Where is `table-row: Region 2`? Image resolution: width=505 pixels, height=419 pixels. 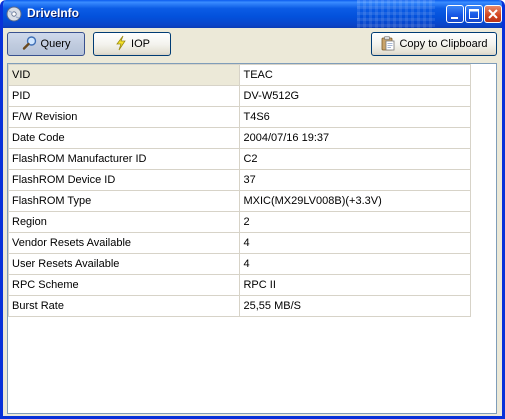 table-row: Region 2 is located at coordinates (239, 222).